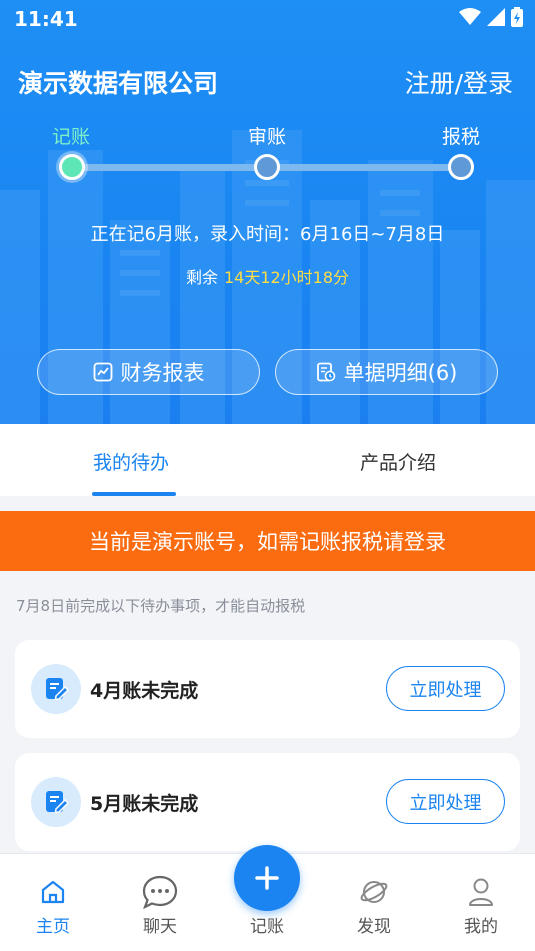 The width and height of the screenshot is (535, 951). What do you see at coordinates (267, 541) in the screenshot?
I see `demo-account-banner: 当前是演示账号，如需记账报税请登录` at bounding box center [267, 541].